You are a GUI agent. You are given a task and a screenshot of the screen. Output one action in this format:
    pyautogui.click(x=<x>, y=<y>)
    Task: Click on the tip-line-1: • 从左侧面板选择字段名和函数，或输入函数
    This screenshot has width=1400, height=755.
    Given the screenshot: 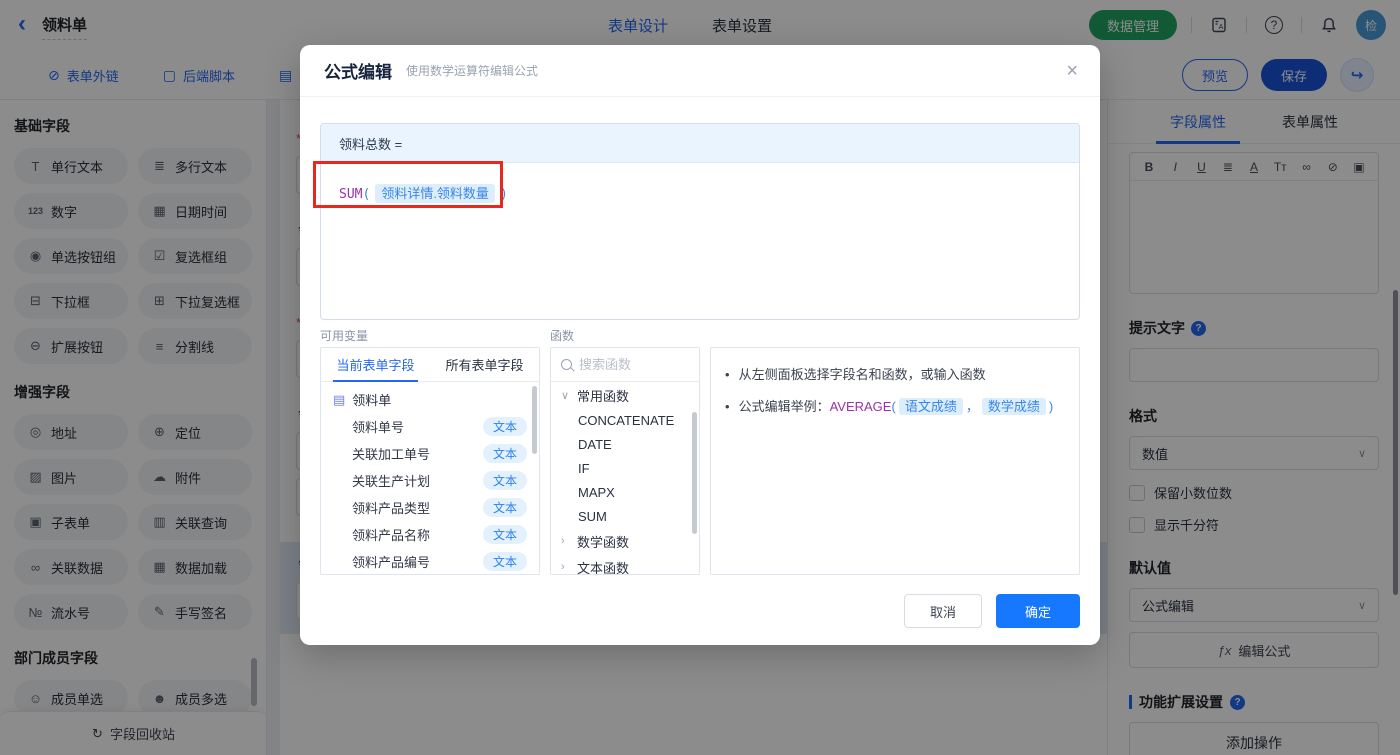 What is the action you would take?
    pyautogui.click(x=895, y=374)
    